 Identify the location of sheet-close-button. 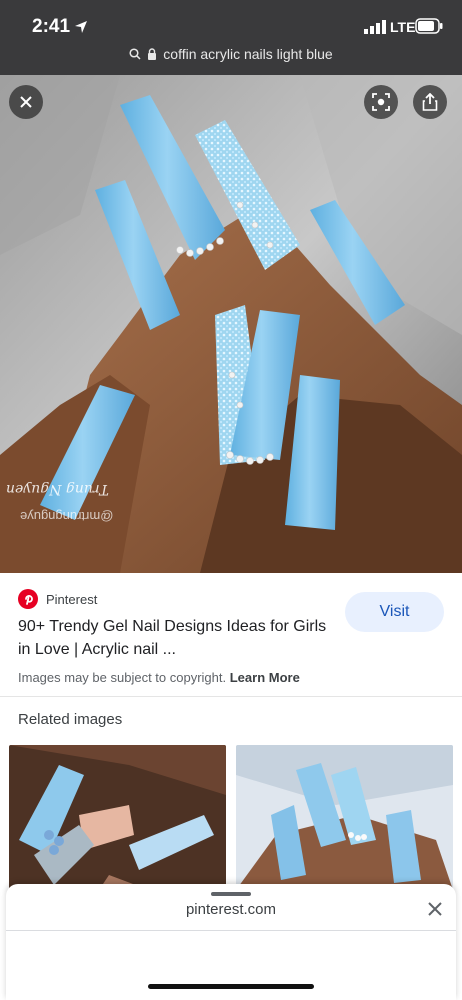
(435, 909).